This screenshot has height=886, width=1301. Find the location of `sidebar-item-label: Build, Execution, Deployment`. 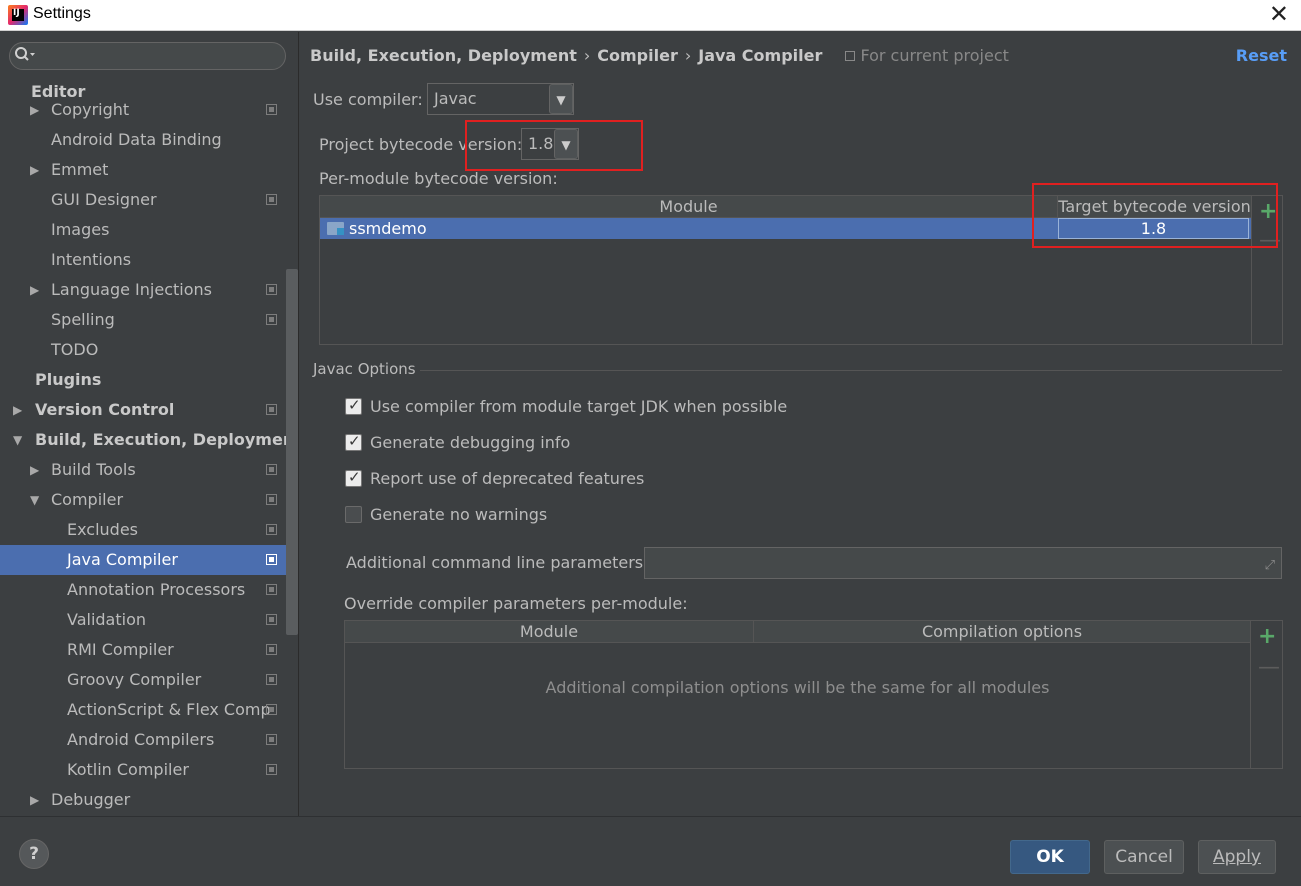

sidebar-item-label: Build, Execution, Deployment is located at coordinates (167, 439).